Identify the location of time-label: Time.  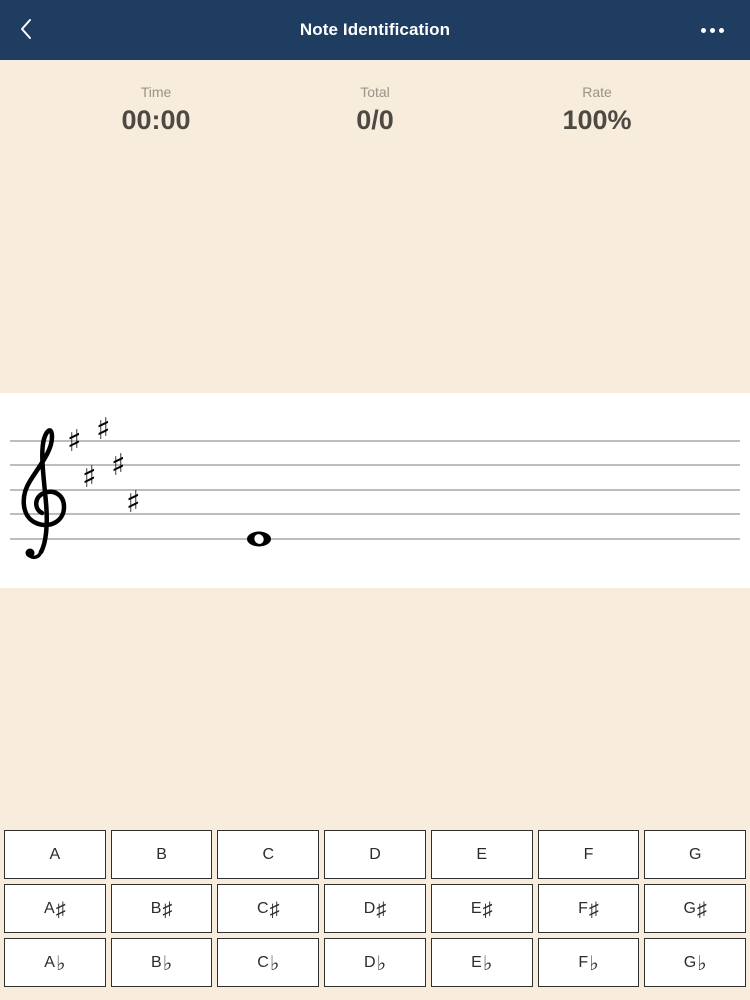
(156, 92).